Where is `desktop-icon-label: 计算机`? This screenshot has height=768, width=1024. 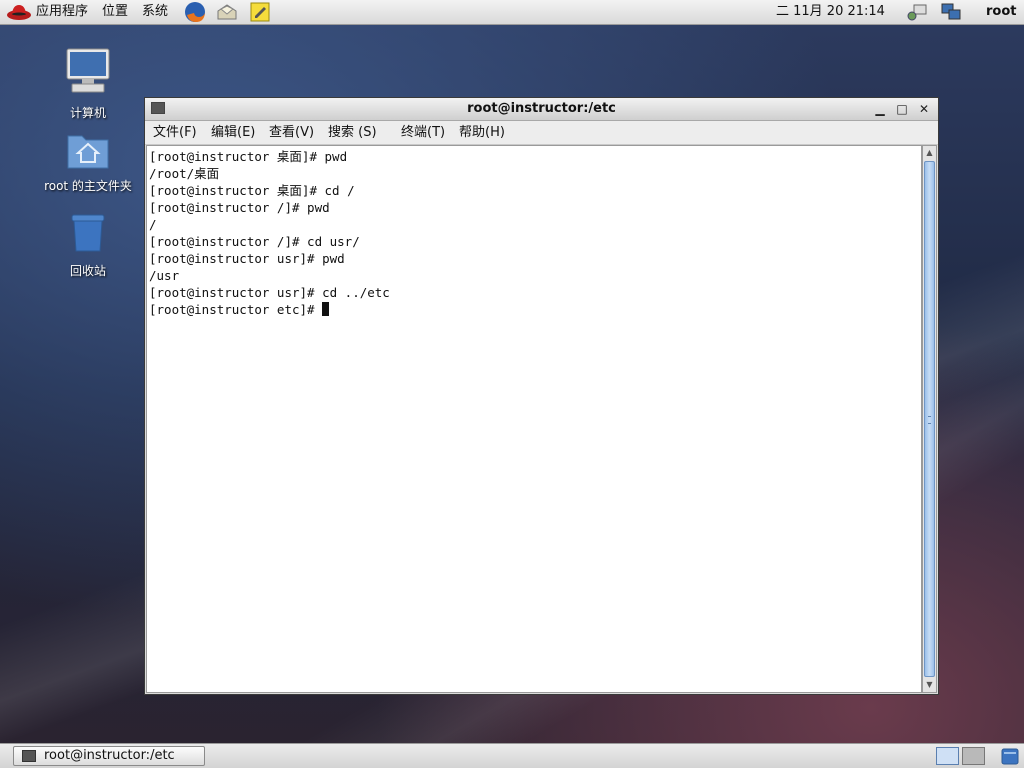
desktop-icon-label: 计算机 is located at coordinates (87, 113).